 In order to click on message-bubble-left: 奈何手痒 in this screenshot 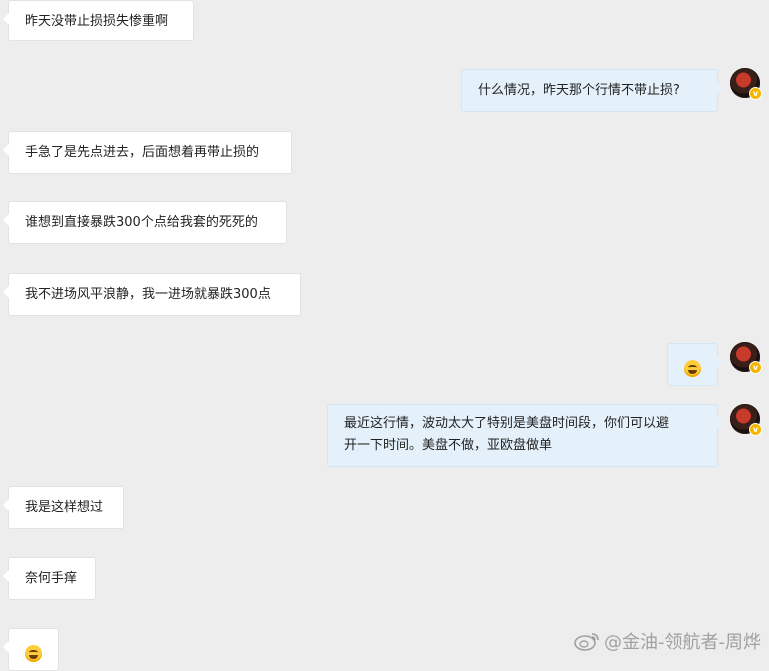, I will do `click(49, 578)`.